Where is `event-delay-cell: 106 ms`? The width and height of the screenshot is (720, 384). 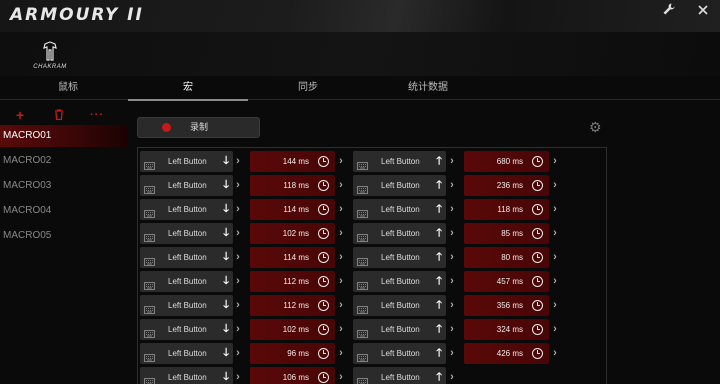
event-delay-cell: 106 ms is located at coordinates (292, 375).